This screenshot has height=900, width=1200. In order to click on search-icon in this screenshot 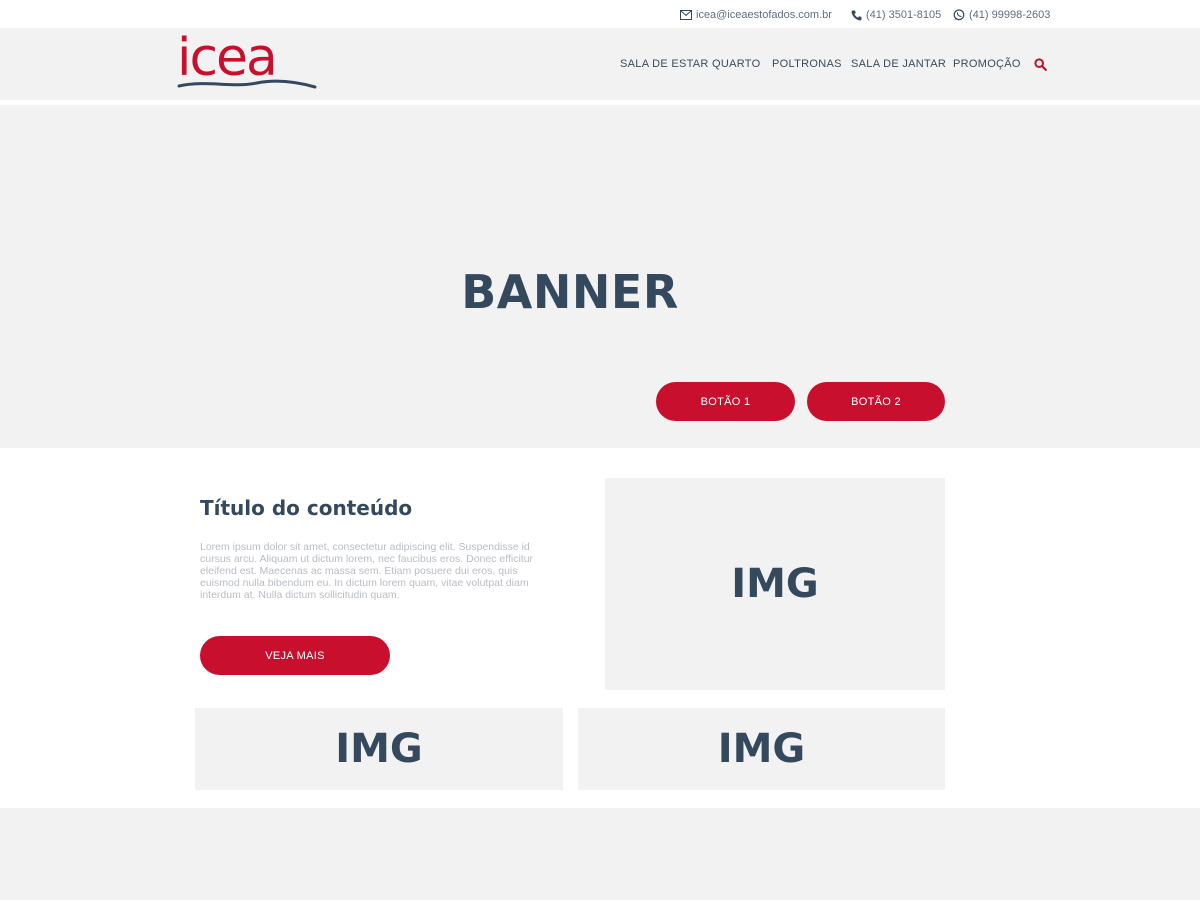, I will do `click(1040, 64)`.